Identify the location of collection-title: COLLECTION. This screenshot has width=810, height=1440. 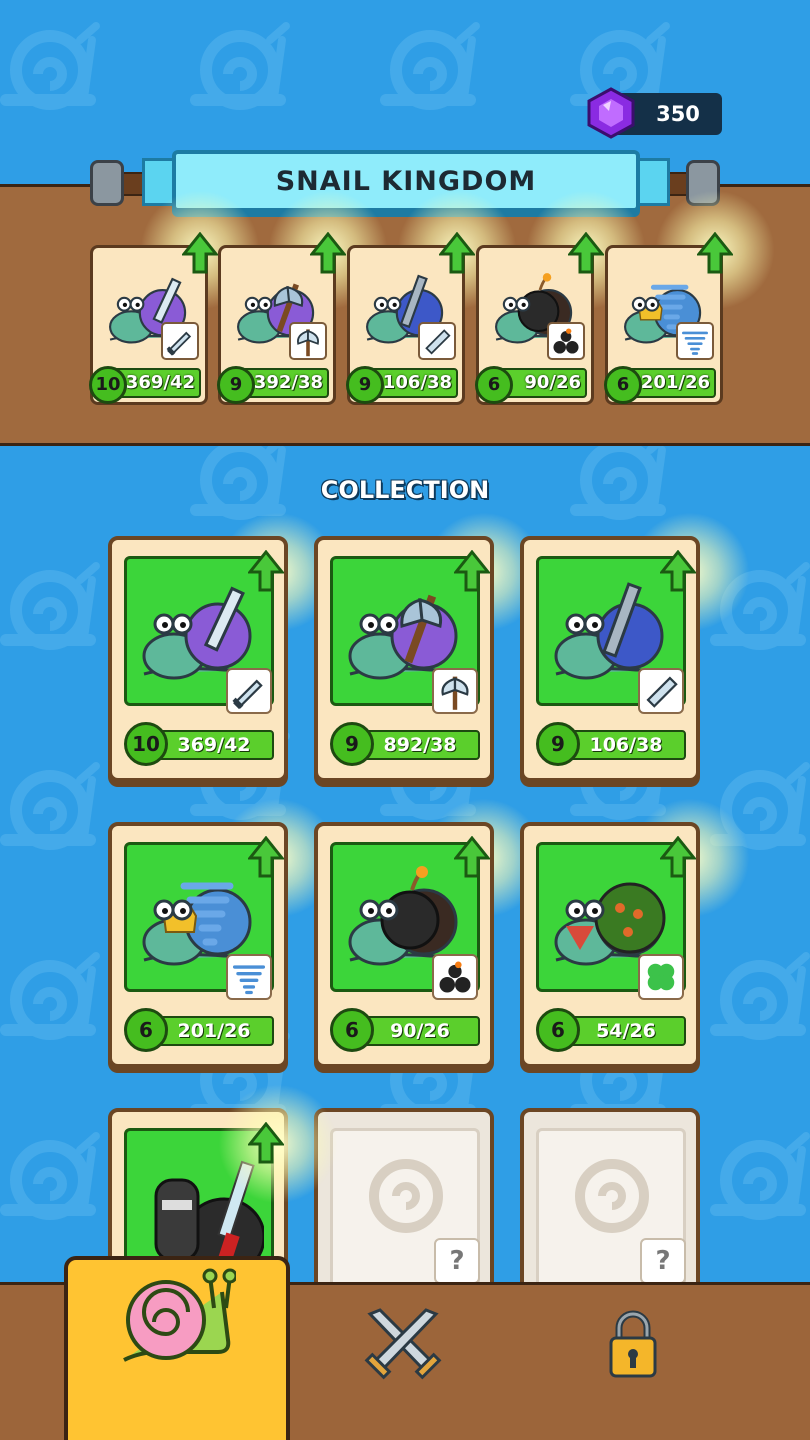
(405, 490).